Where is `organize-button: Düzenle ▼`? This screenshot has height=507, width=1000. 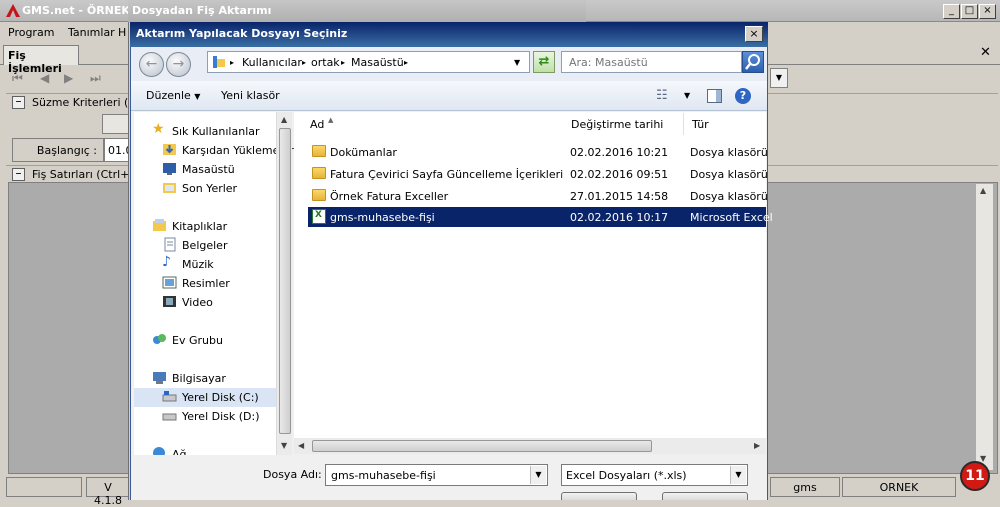 organize-button: Düzenle ▼ is located at coordinates (173, 95).